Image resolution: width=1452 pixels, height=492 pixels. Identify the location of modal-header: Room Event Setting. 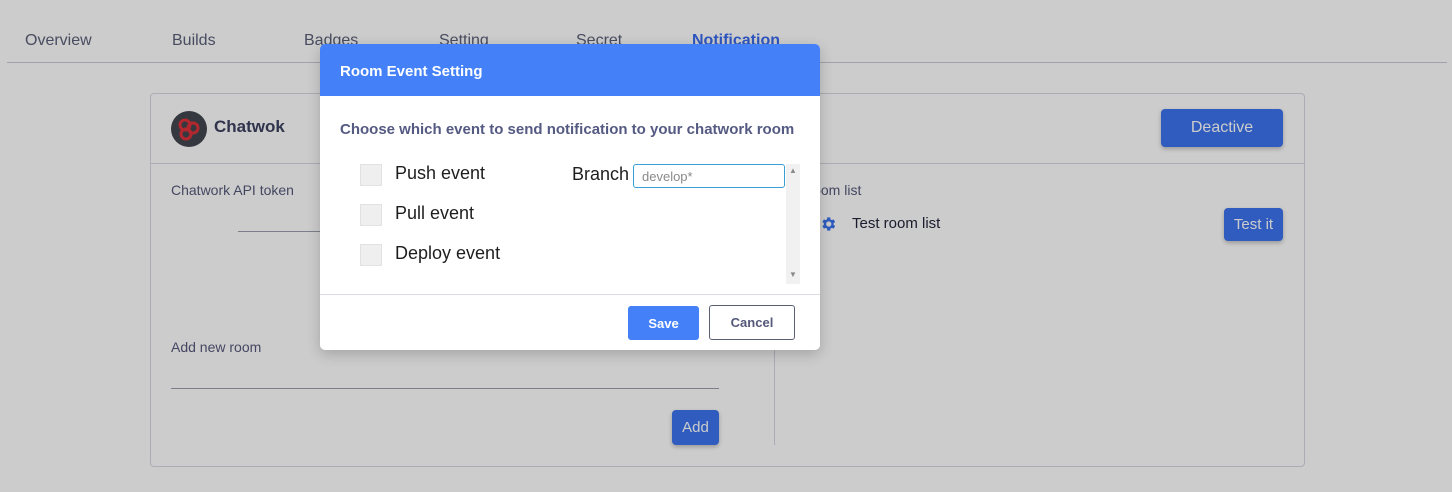
(570, 70).